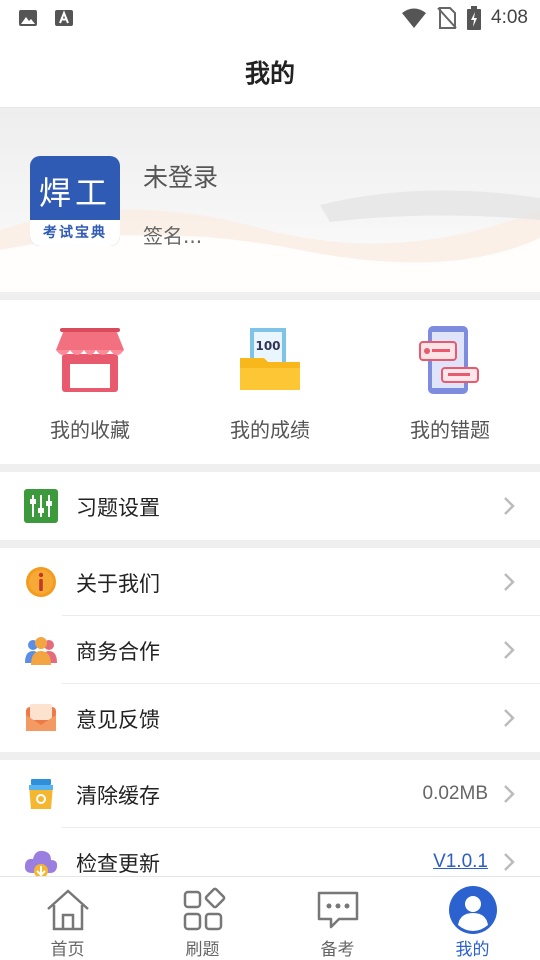 This screenshot has height=960, width=540. I want to click on user-icon, so click(472, 910).